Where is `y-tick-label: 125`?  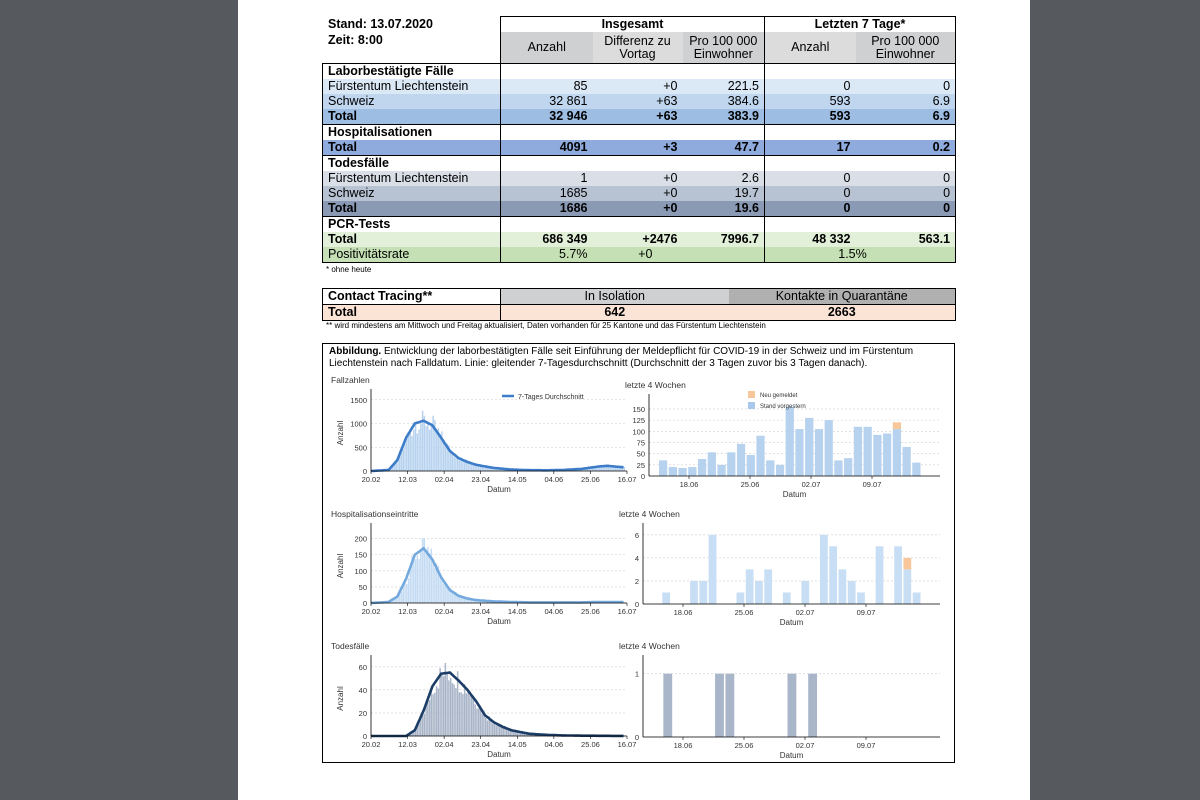 y-tick-label: 125 is located at coordinates (638, 420).